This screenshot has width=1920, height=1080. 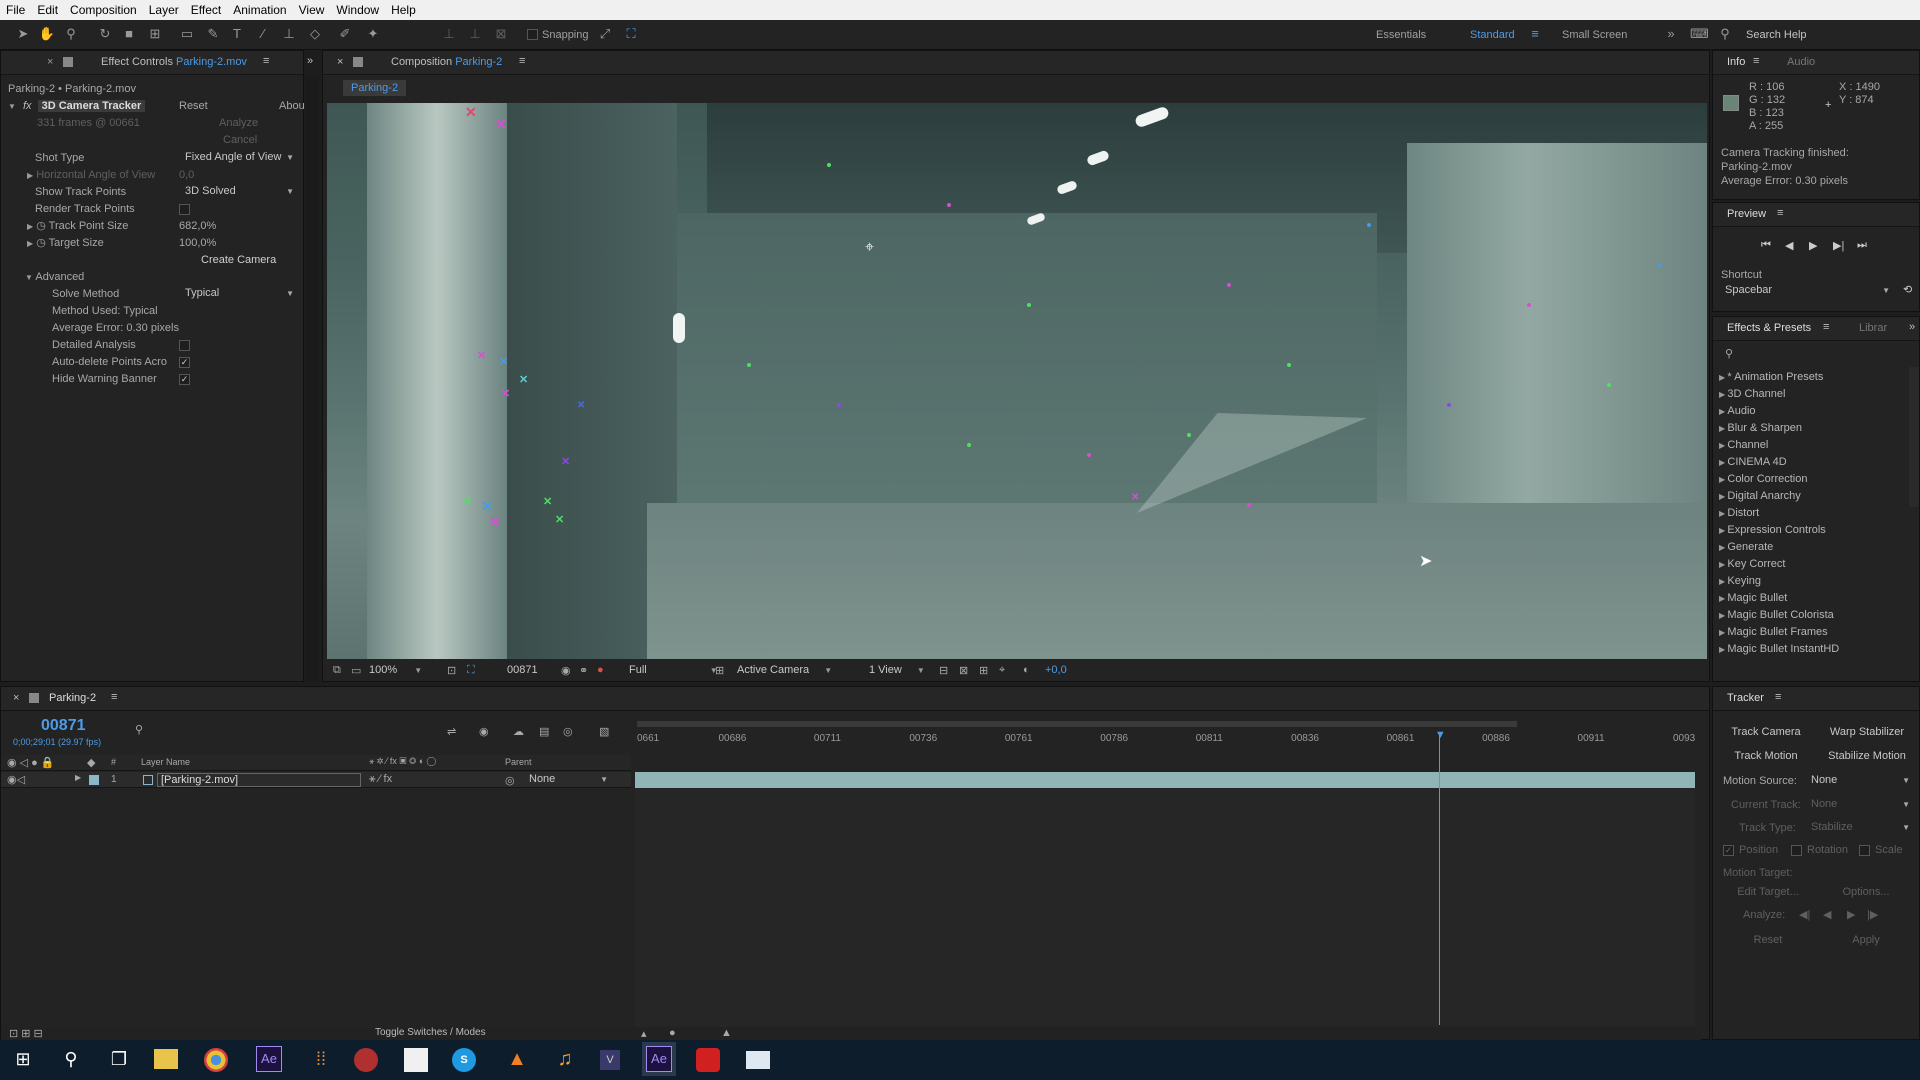 I want to click on previous-frame-icon: ◀, so click(x=1789, y=245).